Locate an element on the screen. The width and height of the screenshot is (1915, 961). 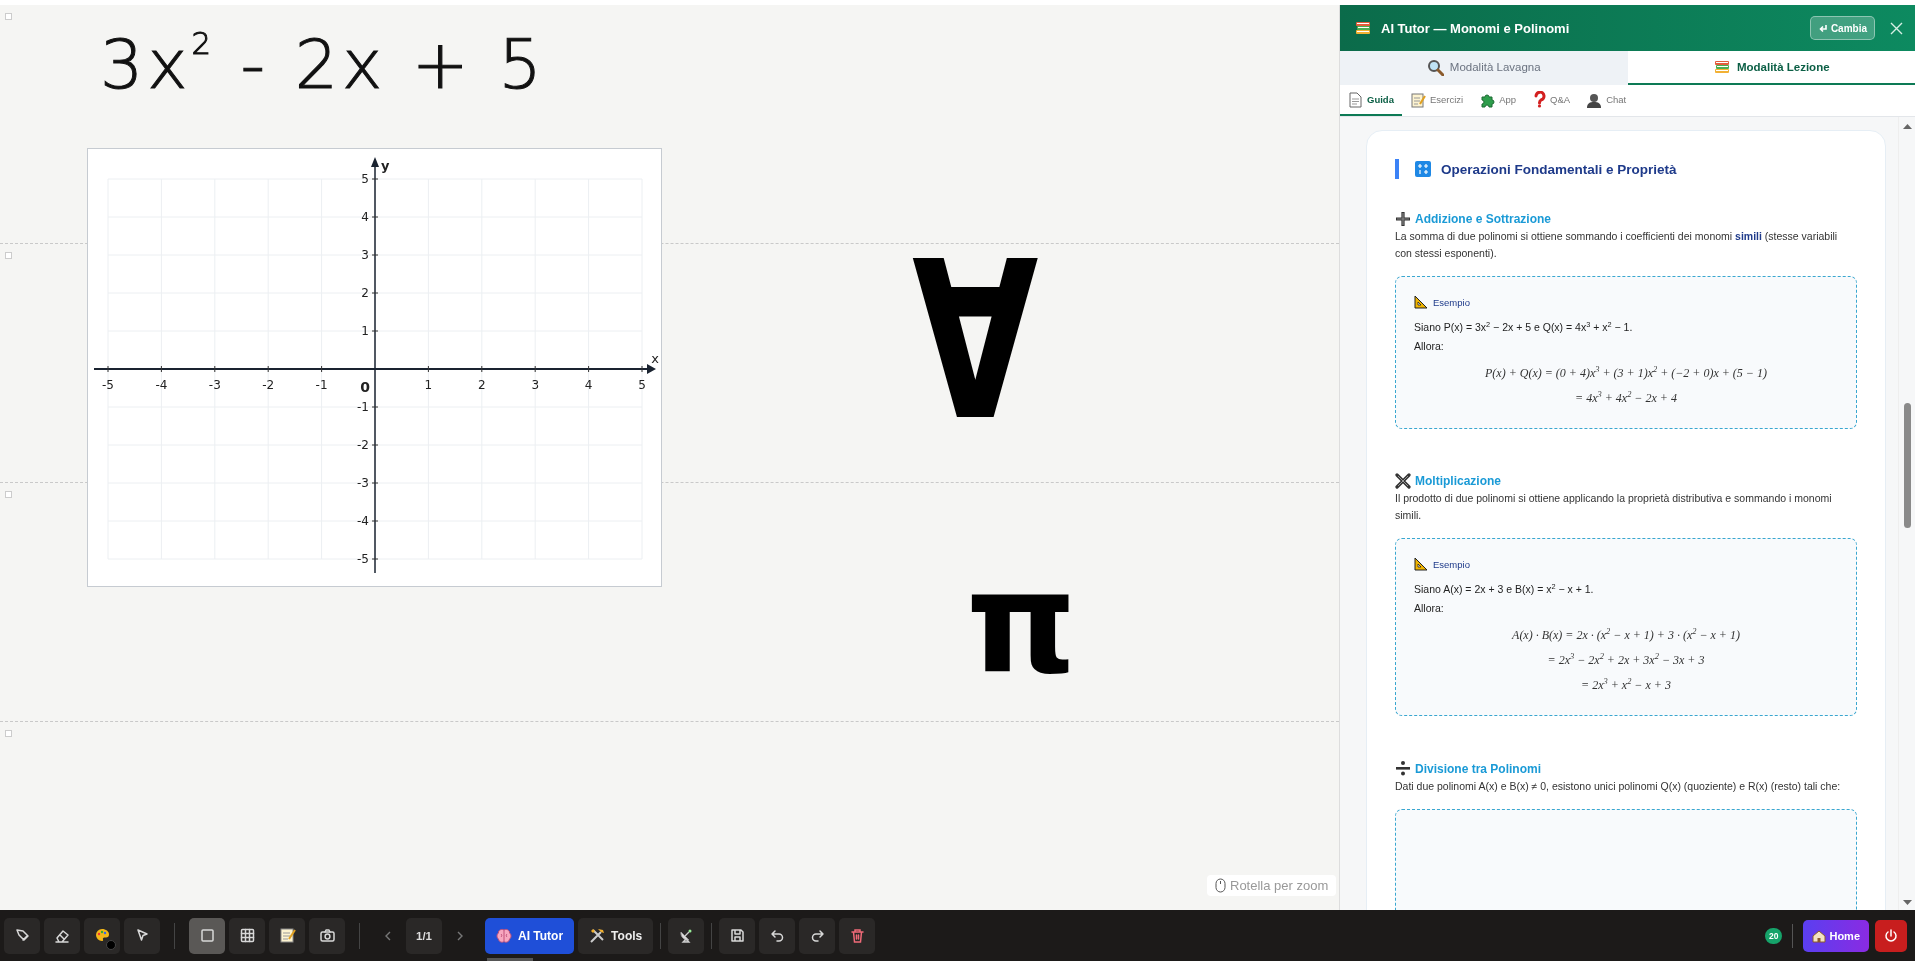
chevron-left-icon is located at coordinates (388, 935).